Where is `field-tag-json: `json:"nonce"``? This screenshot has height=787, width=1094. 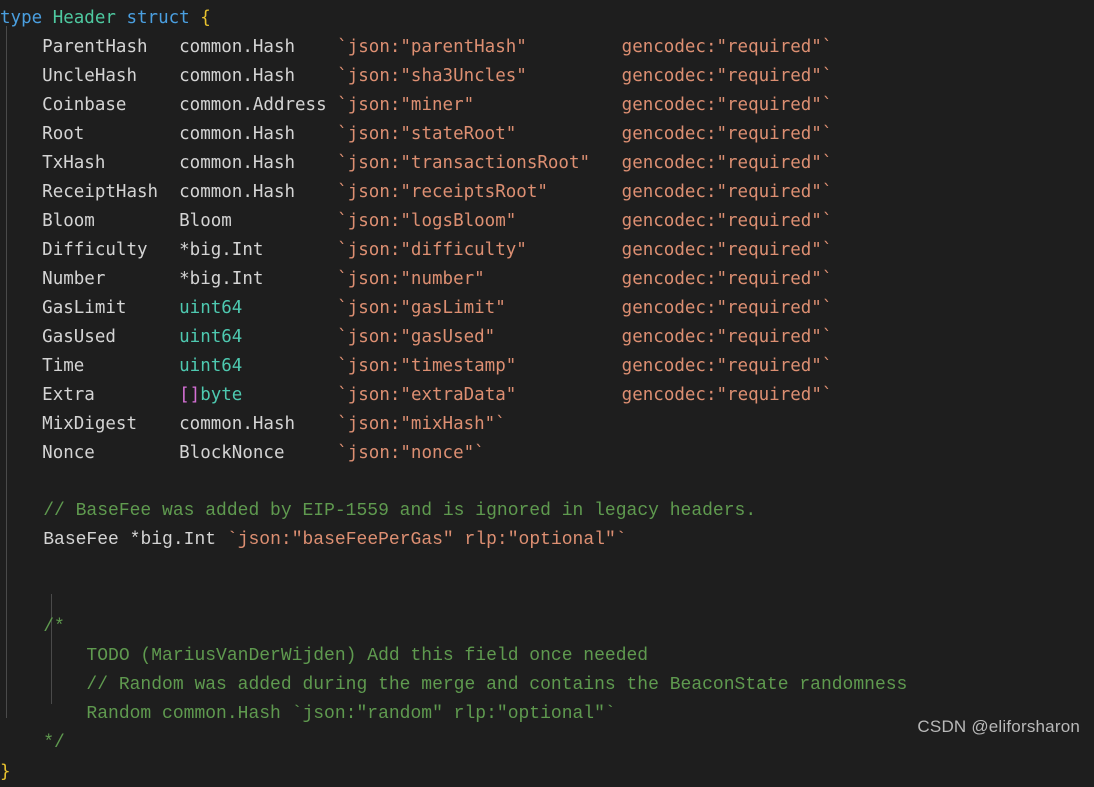 field-tag-json: `json:"nonce"` is located at coordinates (411, 453).